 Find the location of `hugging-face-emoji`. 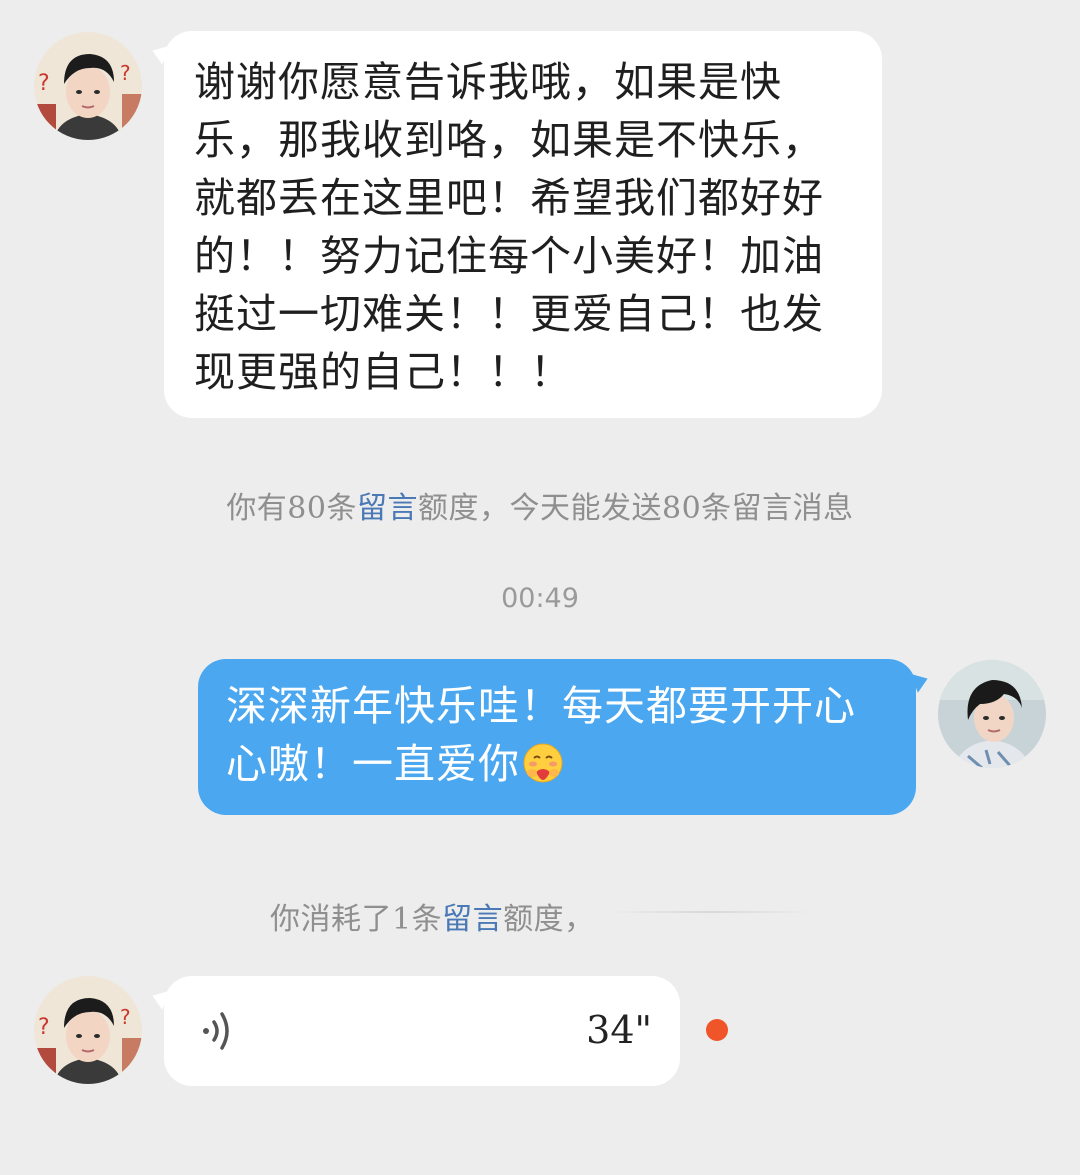

hugging-face-emoji is located at coordinates (543, 763).